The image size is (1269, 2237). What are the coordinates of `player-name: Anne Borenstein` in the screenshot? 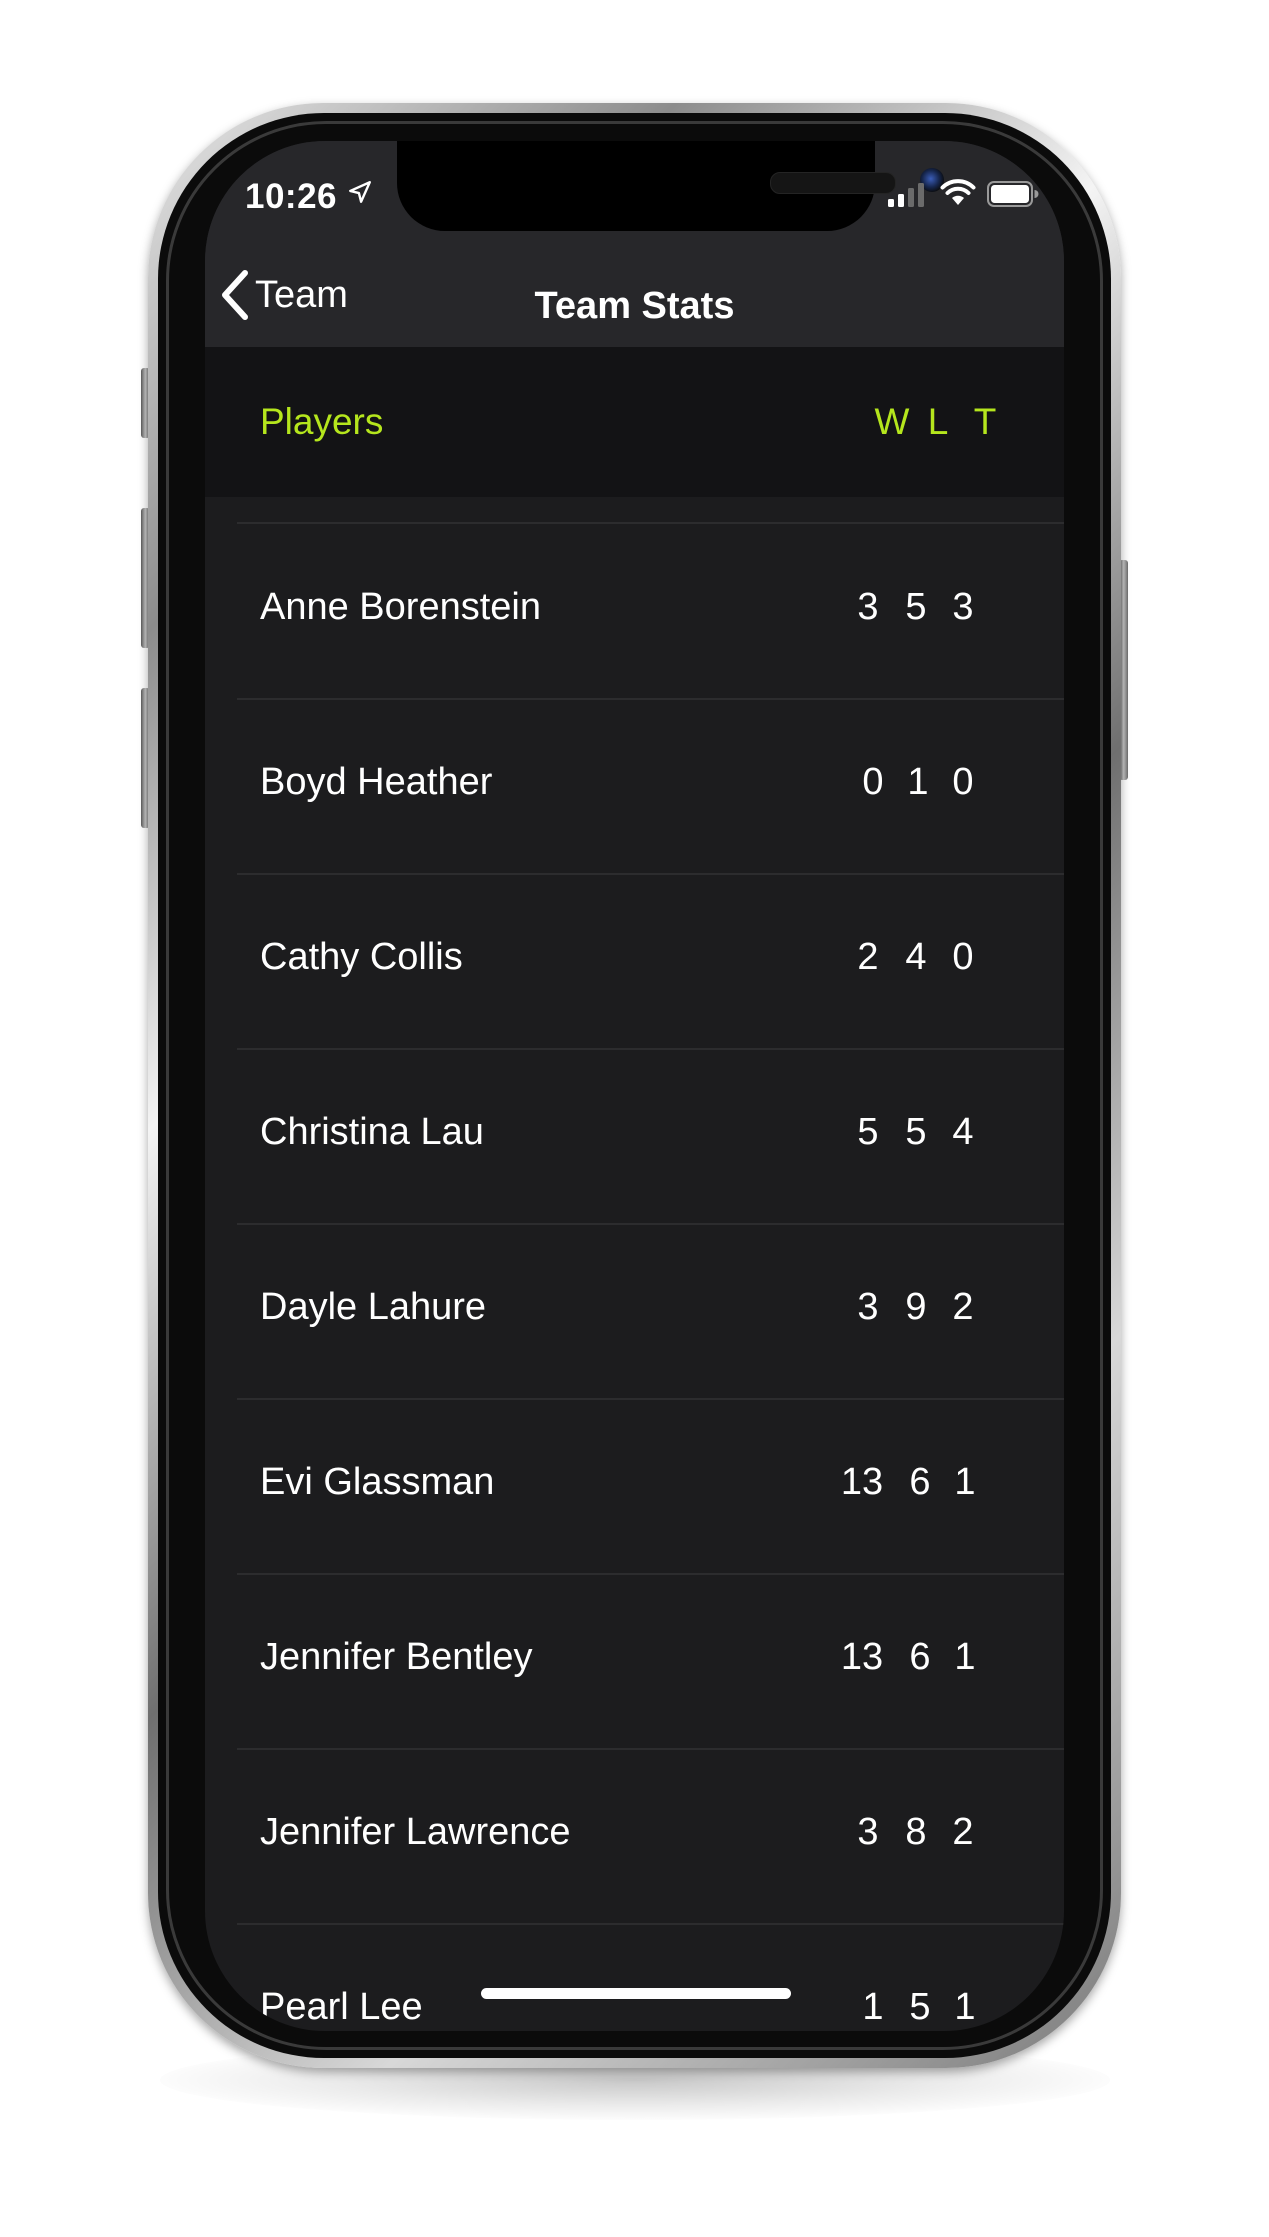 It's located at (400, 607).